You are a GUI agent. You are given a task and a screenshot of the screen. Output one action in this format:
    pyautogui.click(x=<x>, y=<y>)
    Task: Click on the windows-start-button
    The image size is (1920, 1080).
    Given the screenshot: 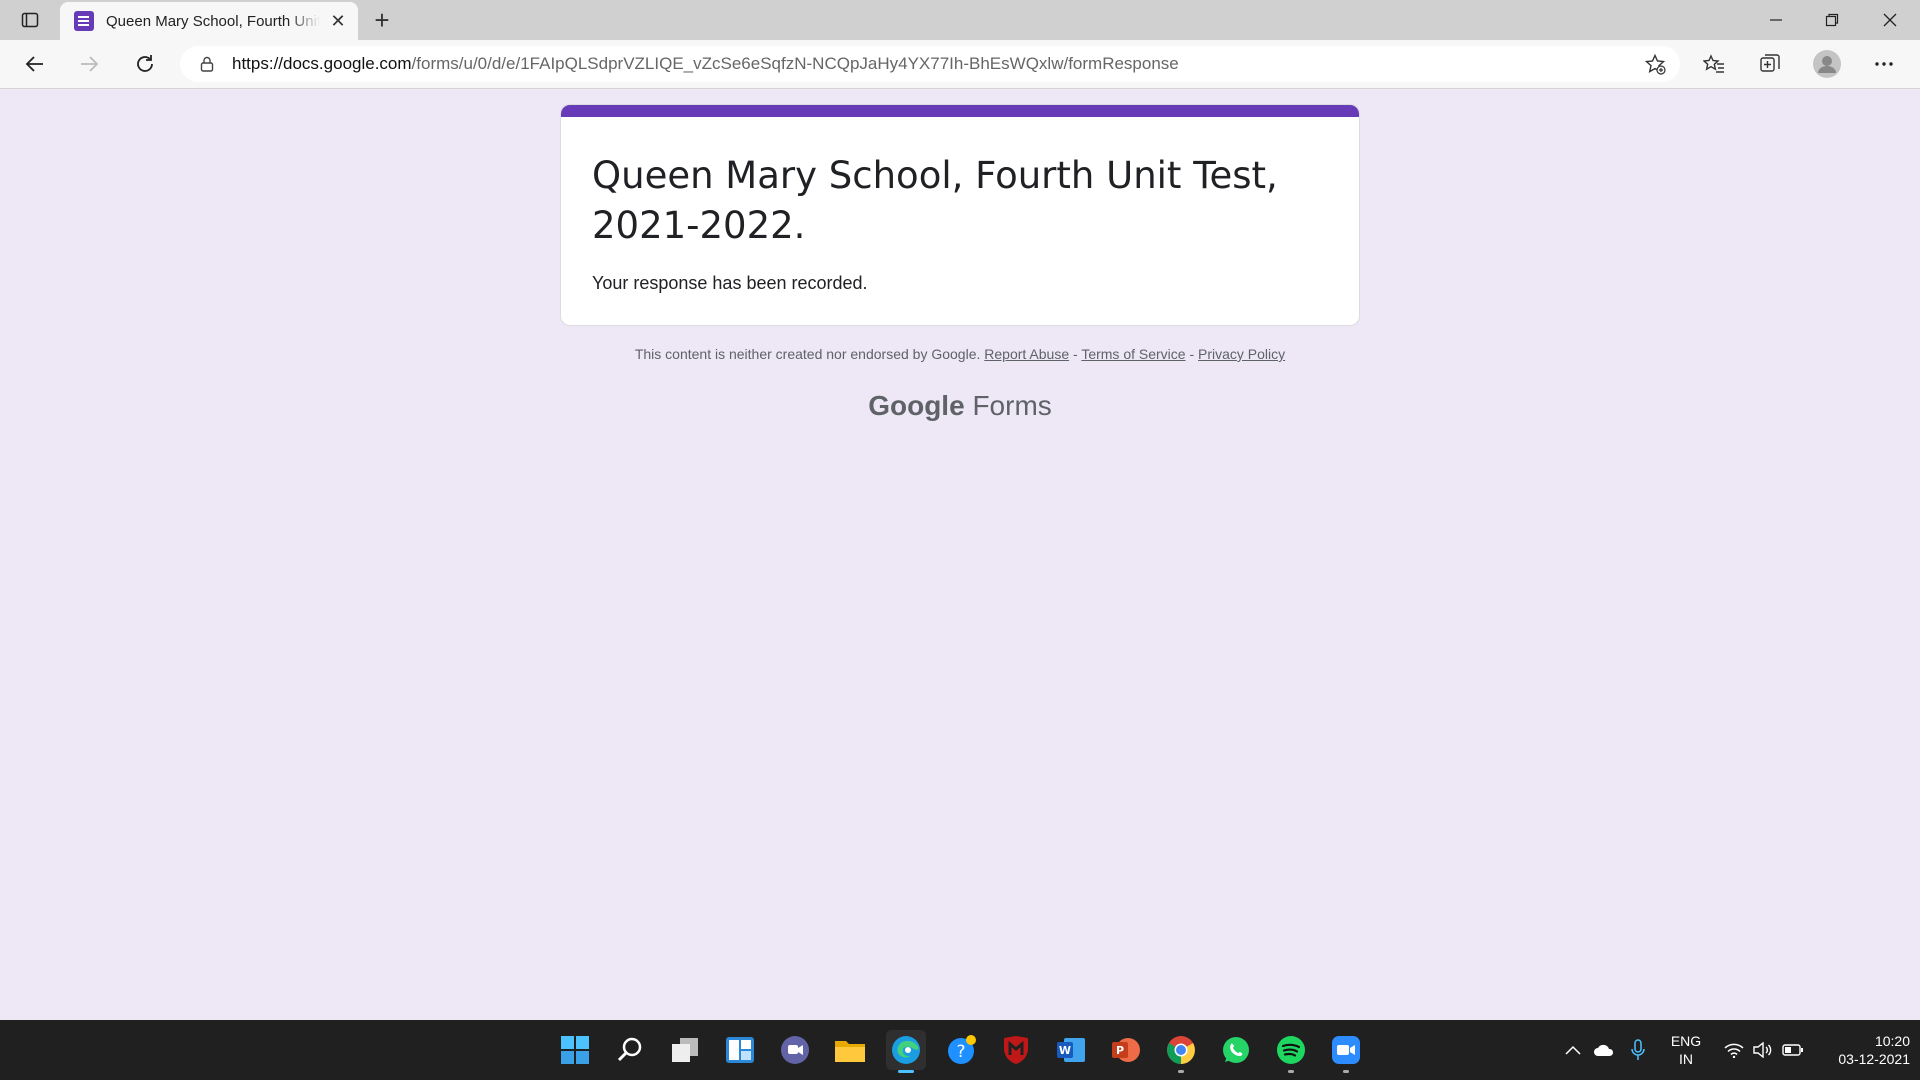 What is the action you would take?
    pyautogui.click(x=575, y=1050)
    